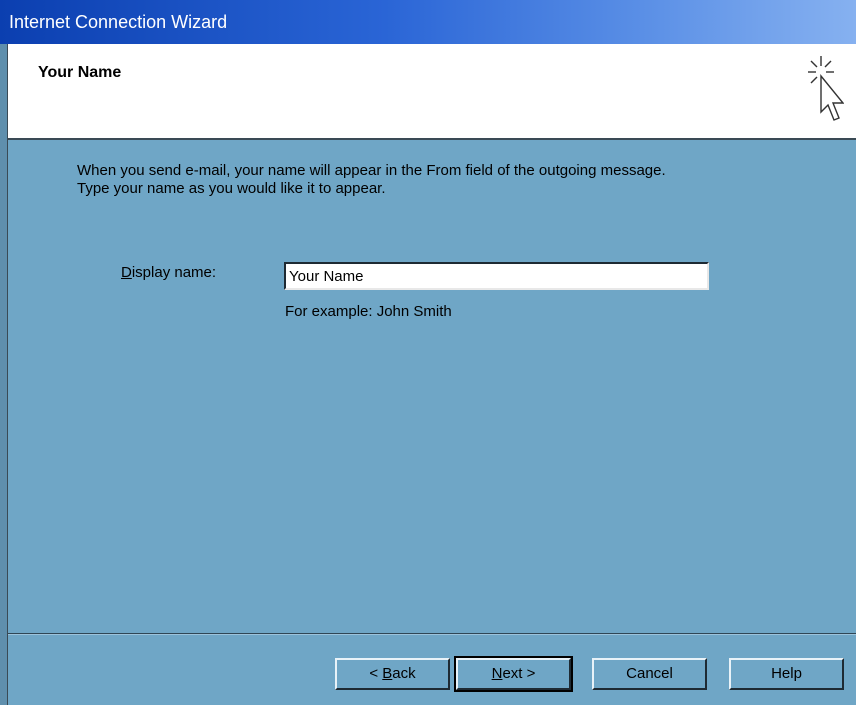  What do you see at coordinates (4, 374) in the screenshot?
I see `left-edge` at bounding box center [4, 374].